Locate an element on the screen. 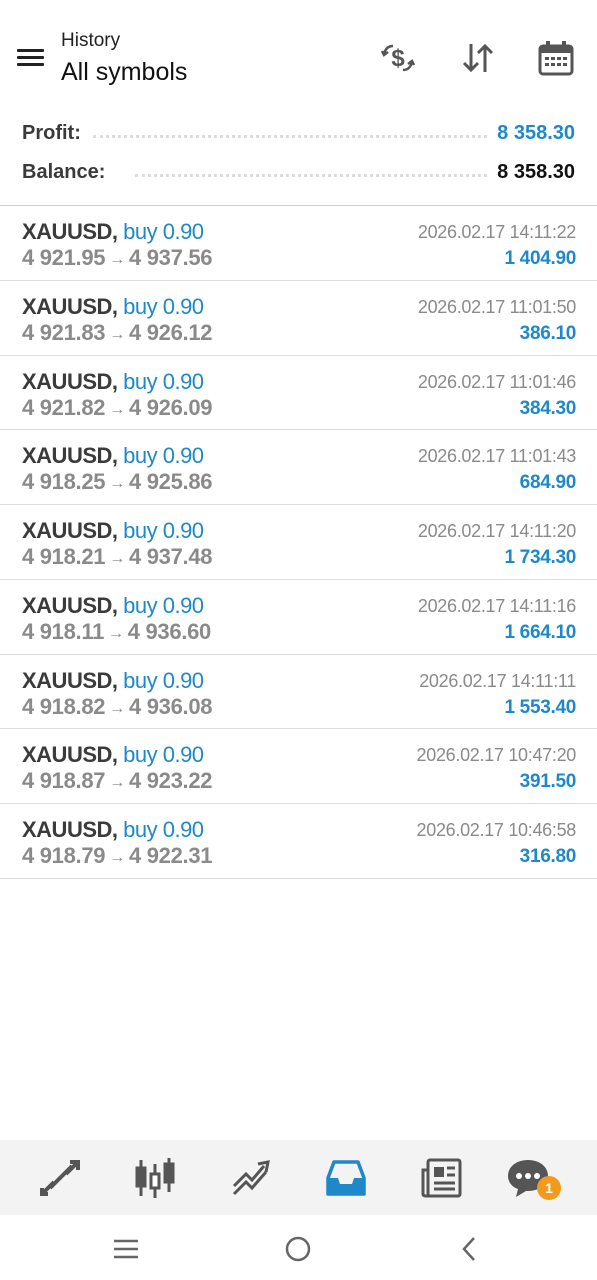  close-price: 4 937.48 is located at coordinates (170, 556).